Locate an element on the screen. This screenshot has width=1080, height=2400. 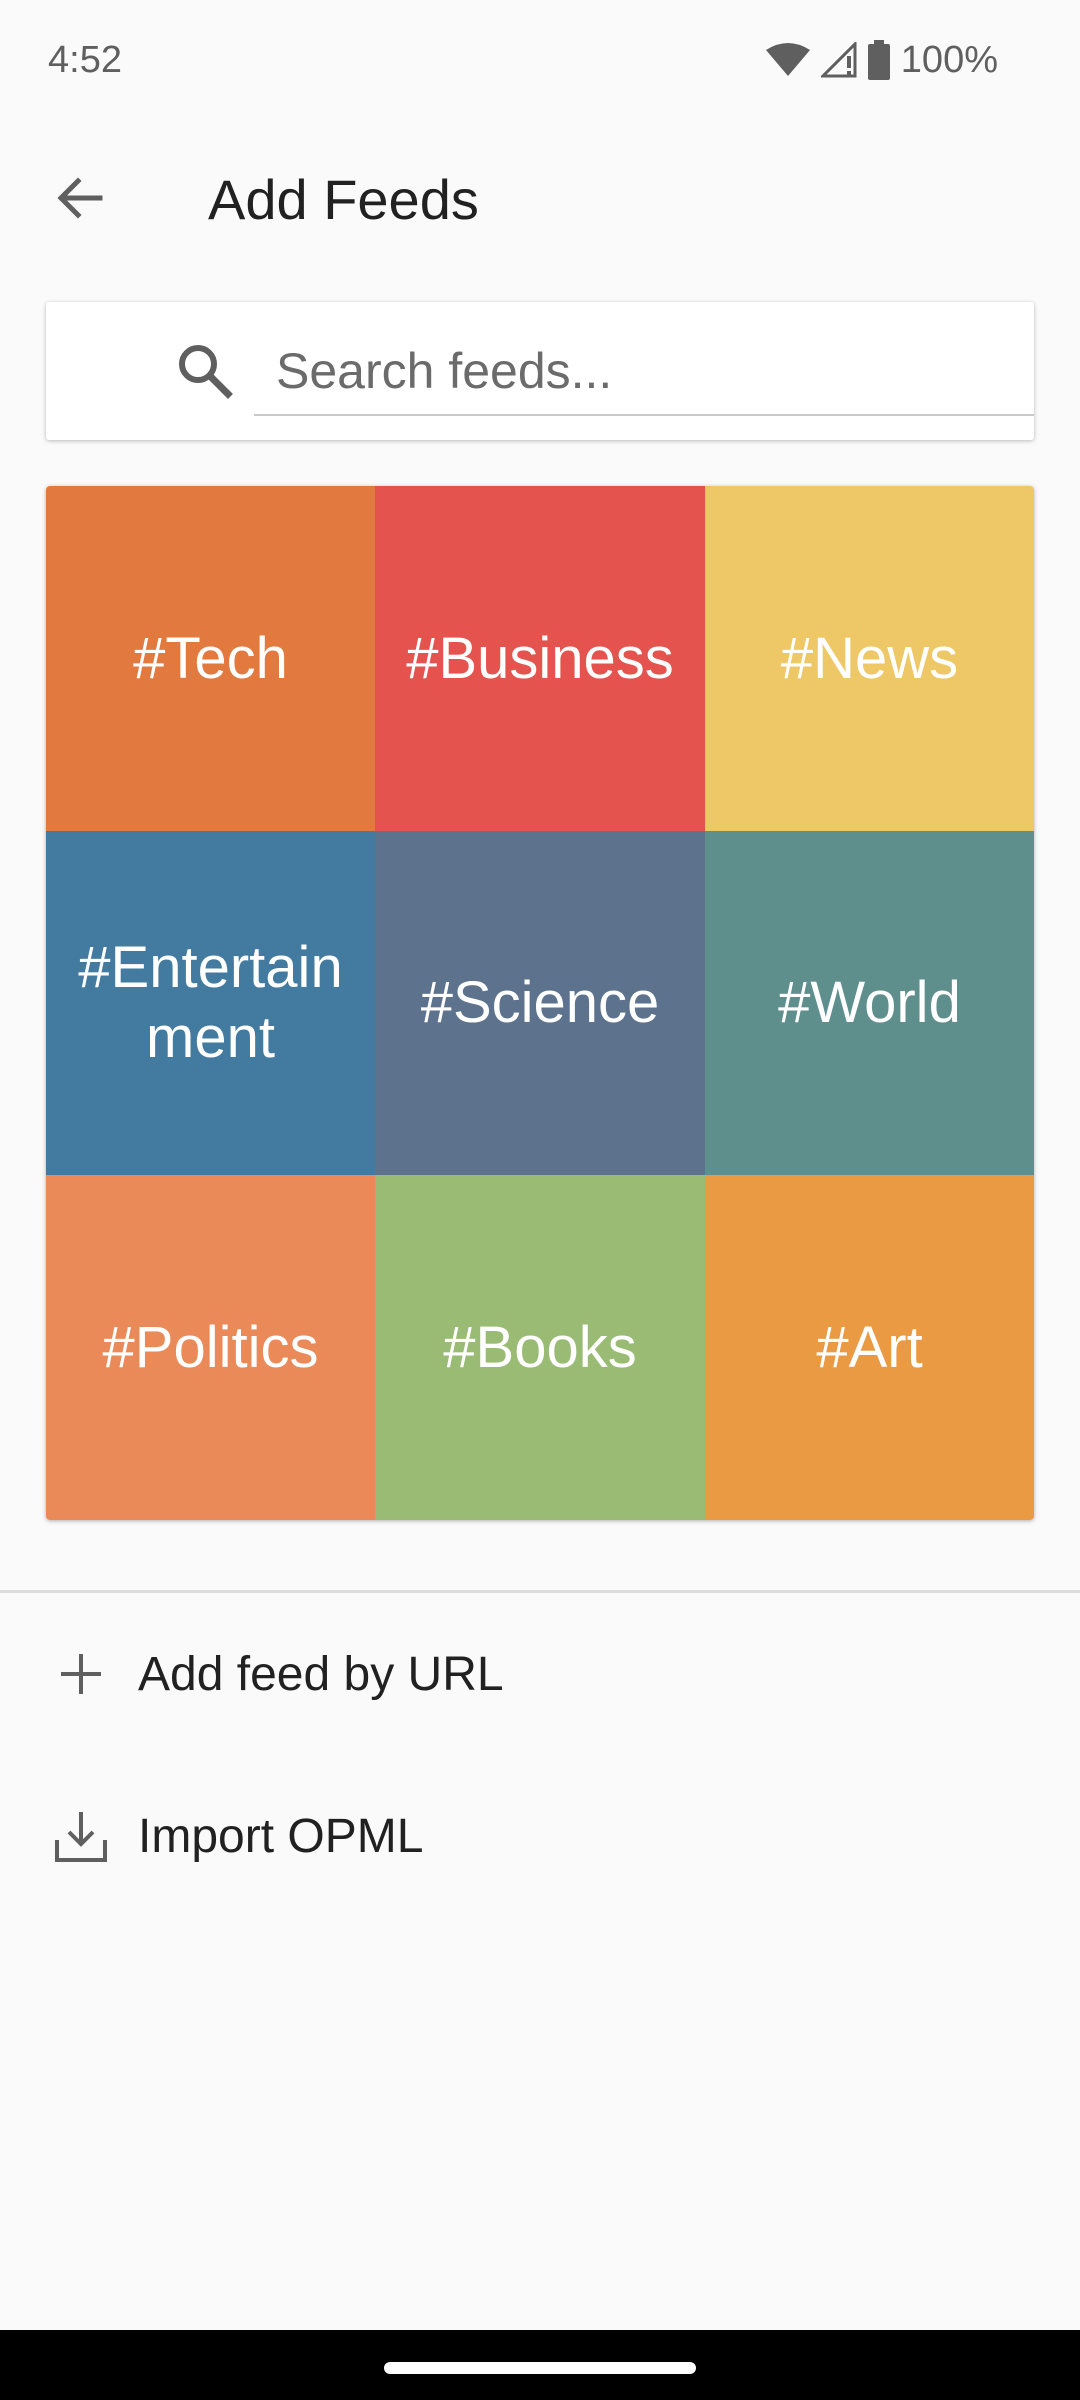
tag-tile-politics: #Politics is located at coordinates (210, 1347).